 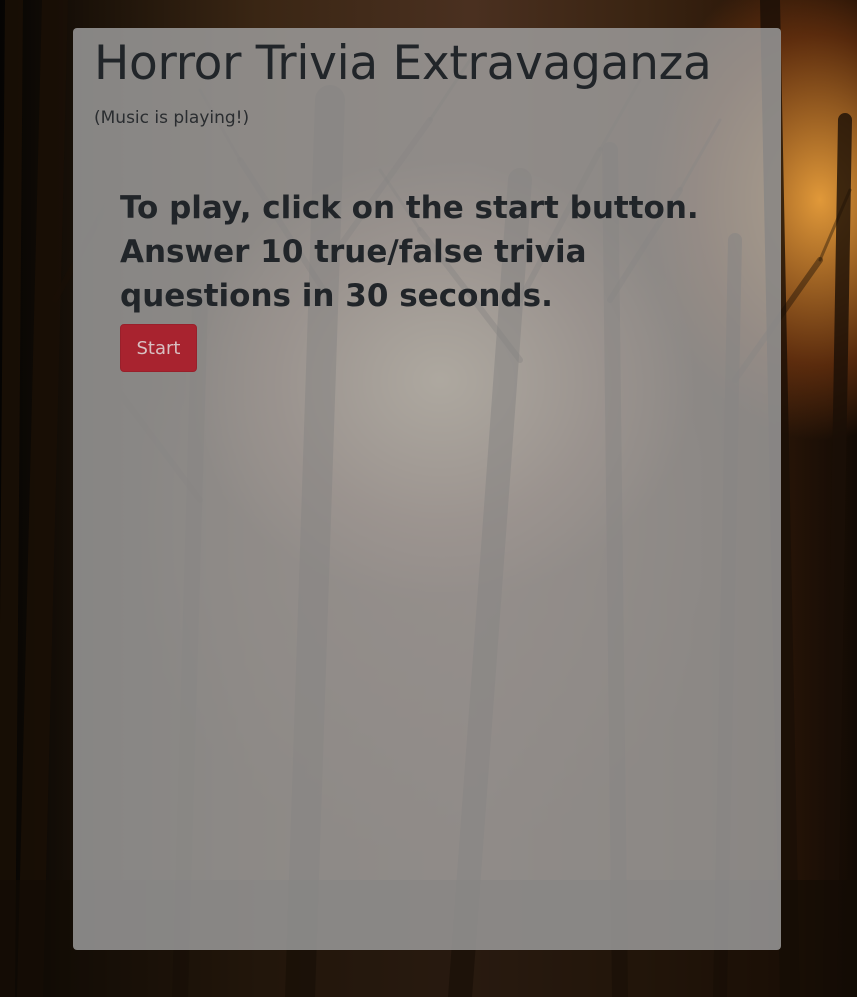 What do you see at coordinates (172, 118) in the screenshot?
I see `music-status-text: (Music is playing!)` at bounding box center [172, 118].